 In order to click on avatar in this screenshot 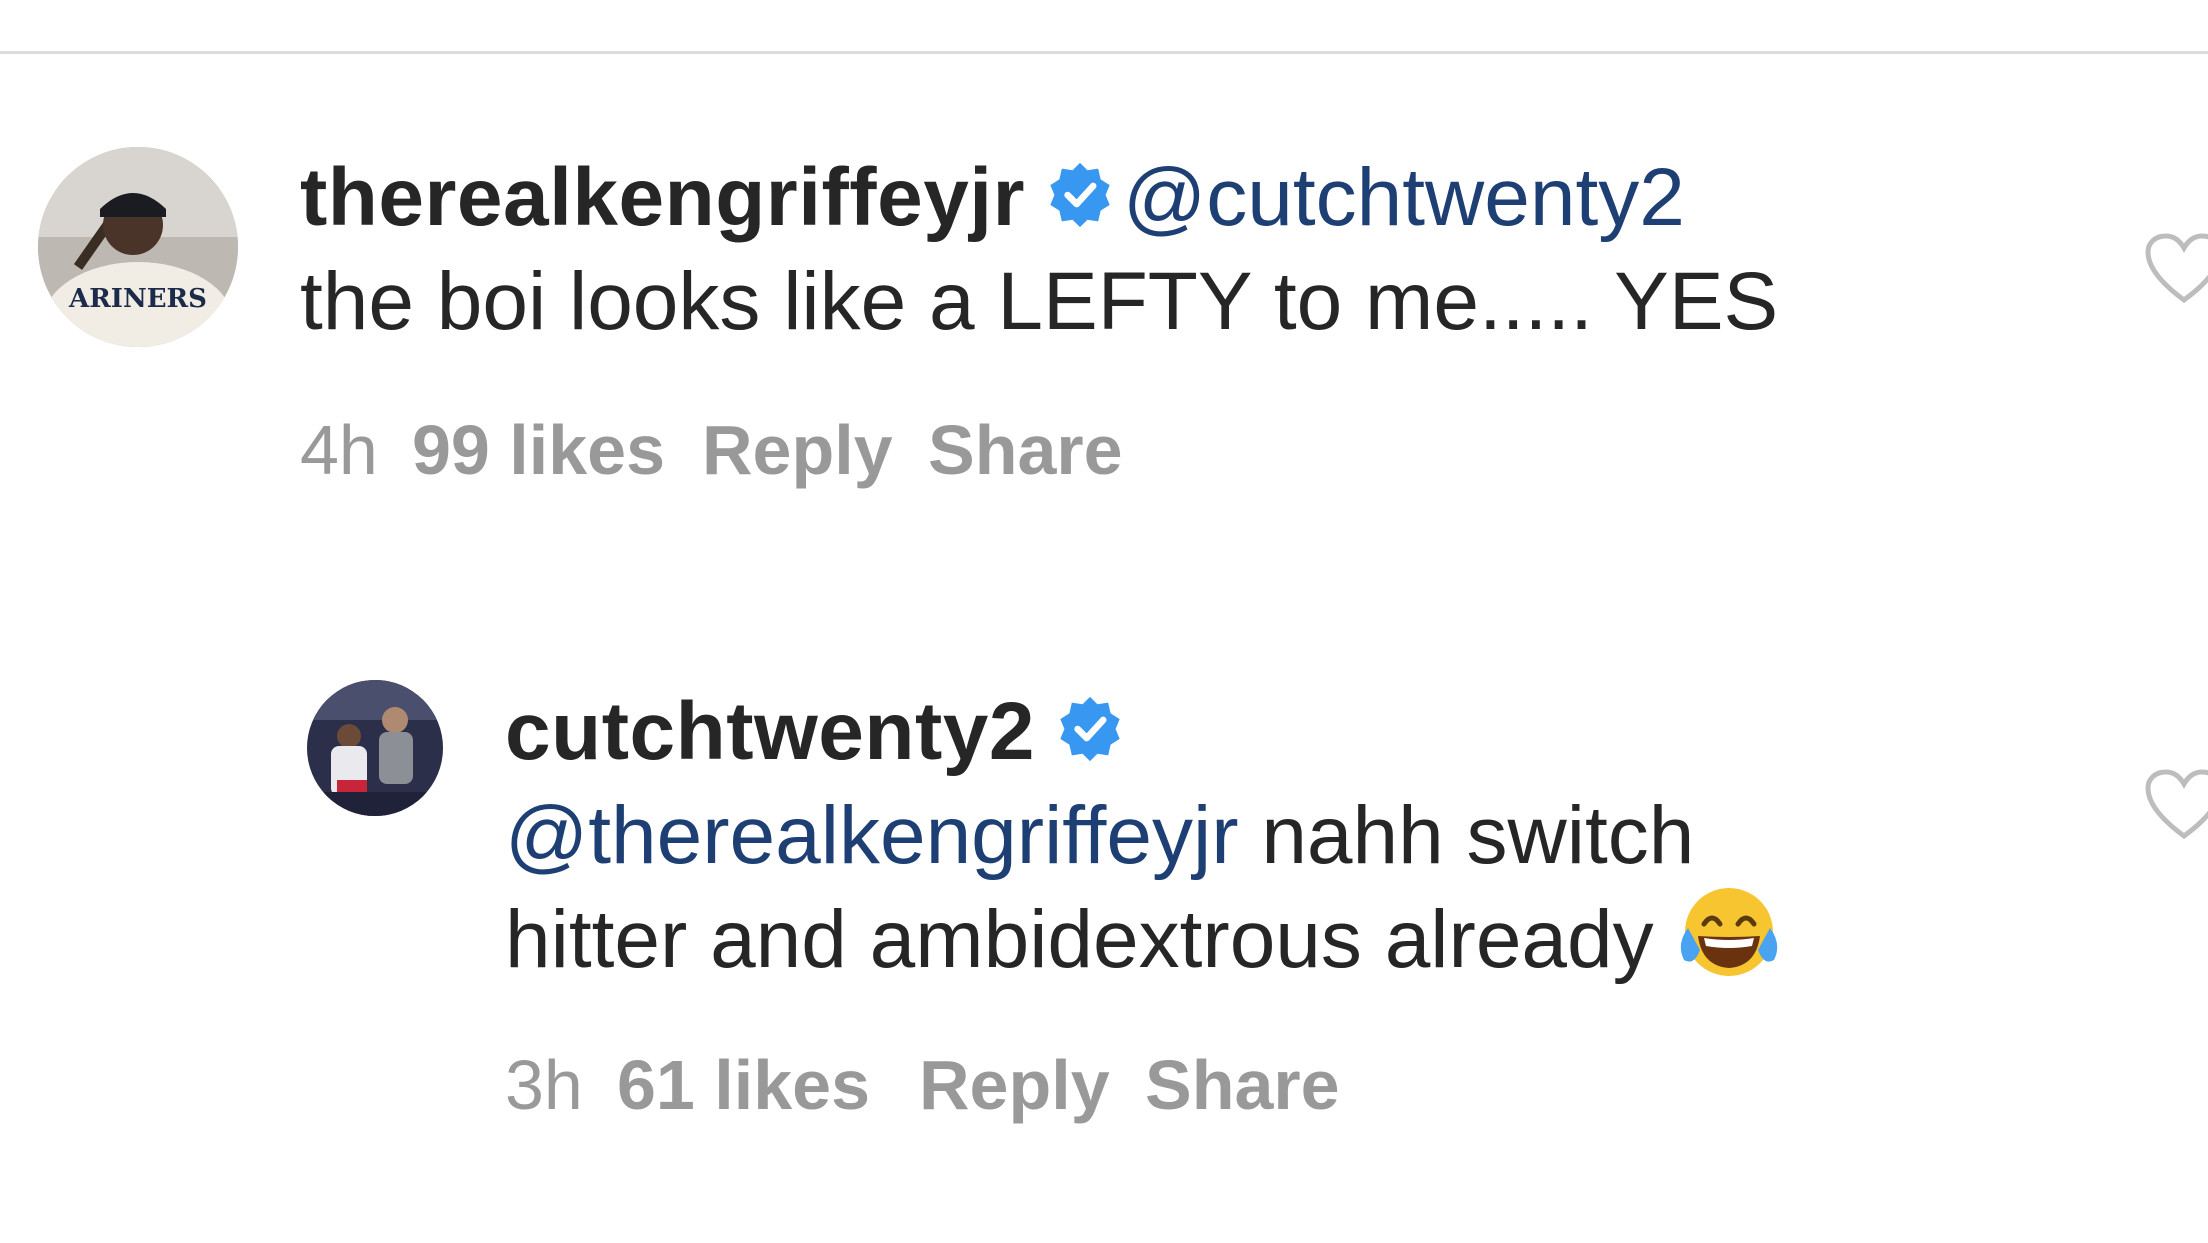, I will do `click(375, 748)`.